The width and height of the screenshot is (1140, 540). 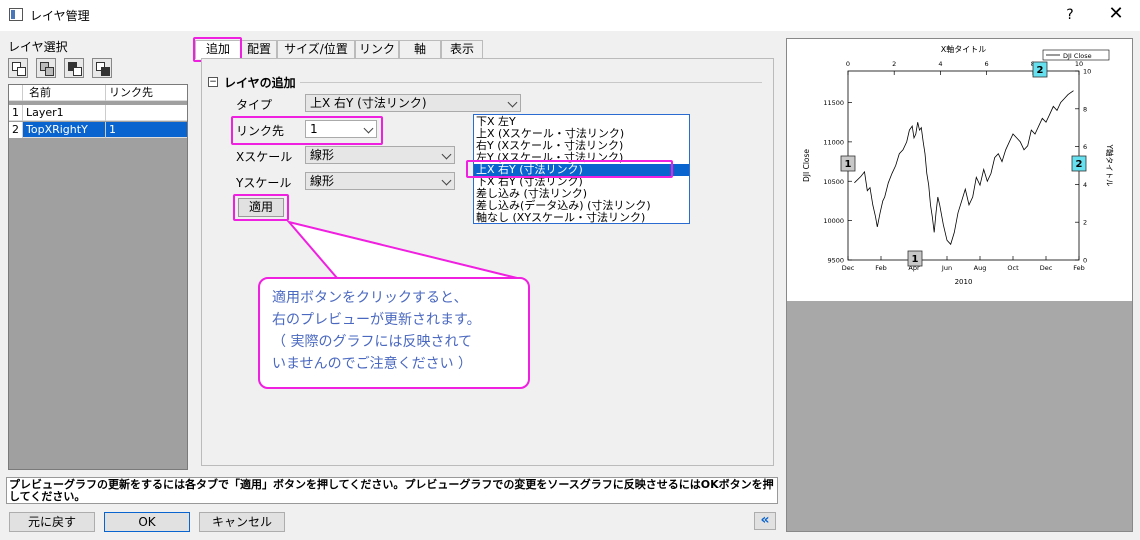 What do you see at coordinates (894, 64) in the screenshot?
I see `top-x-tick-label: 2` at bounding box center [894, 64].